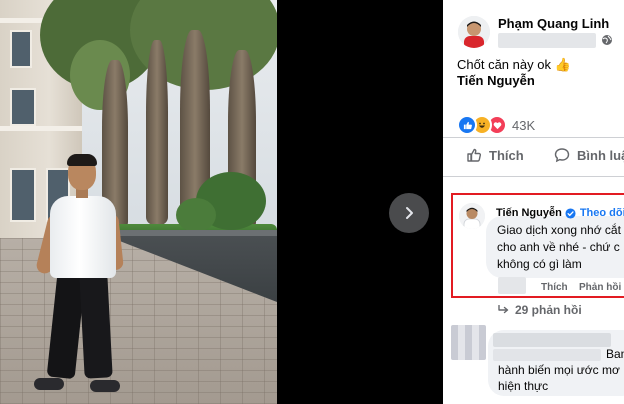 The width and height of the screenshot is (624, 404). I want to click on comment-button: Bình luận, so click(589, 155).